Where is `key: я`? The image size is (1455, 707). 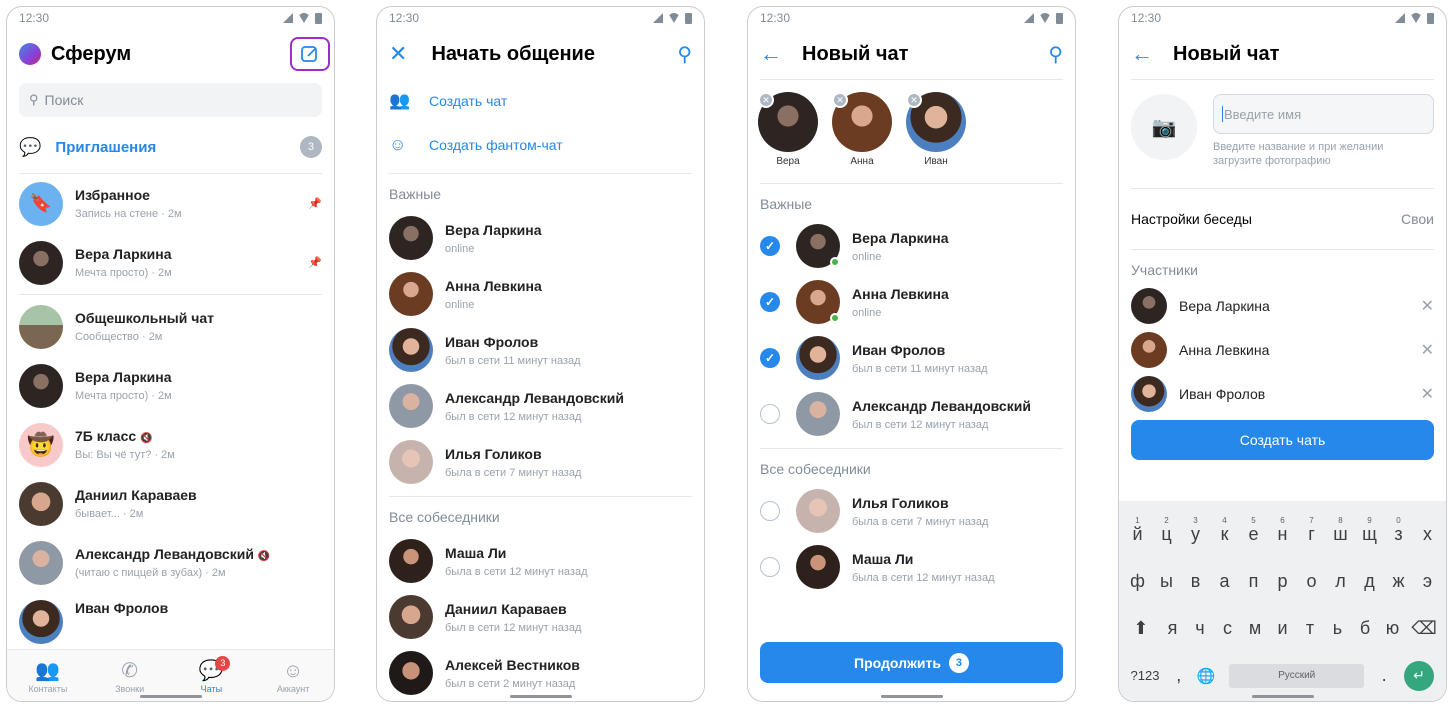
key: я is located at coordinates (1173, 628).